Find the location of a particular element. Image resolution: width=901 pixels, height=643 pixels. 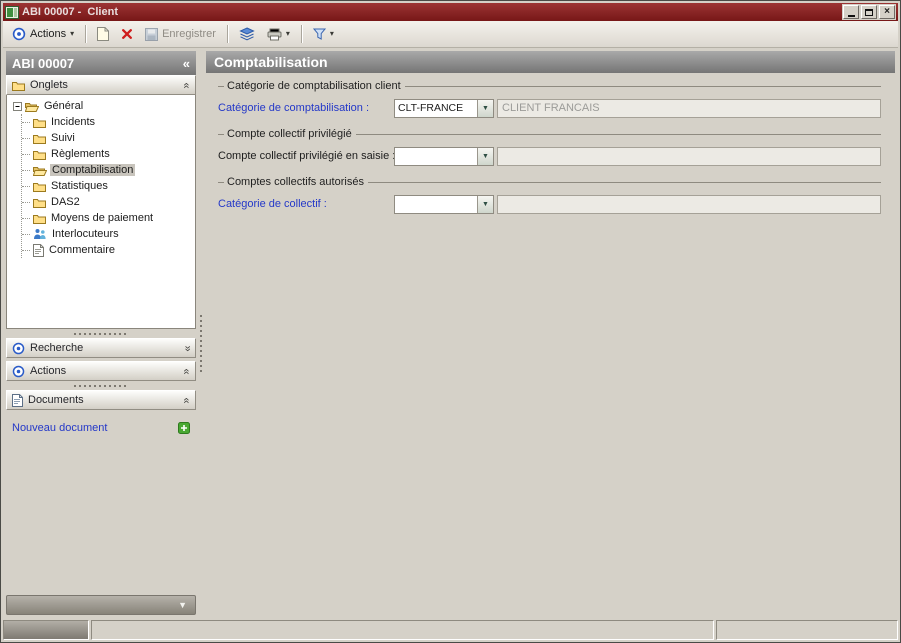

main-header: Comptabilisation is located at coordinates (550, 62).